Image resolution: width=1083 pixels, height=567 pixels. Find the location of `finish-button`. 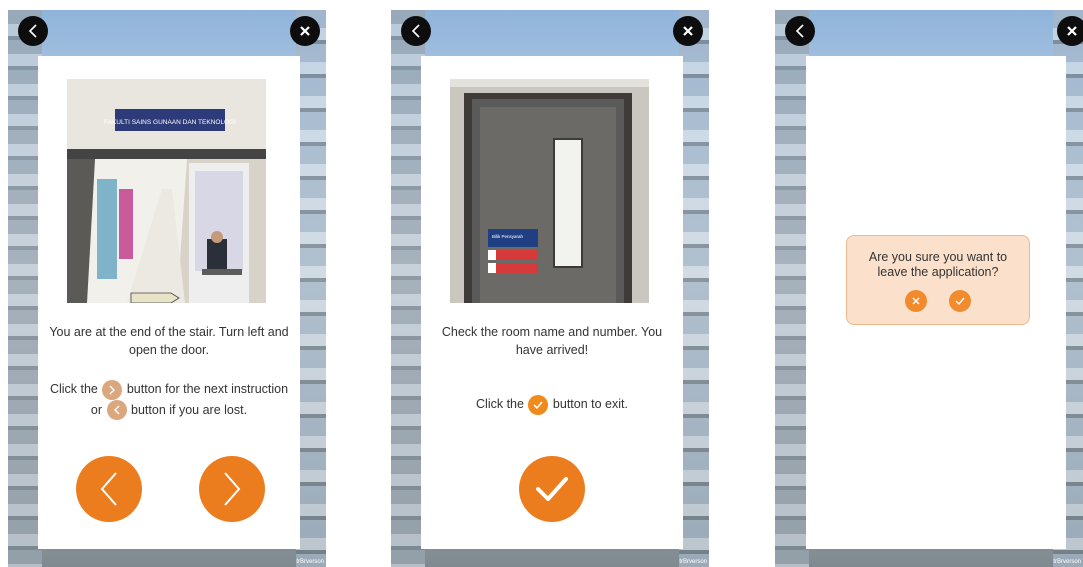

finish-button is located at coordinates (552, 489).